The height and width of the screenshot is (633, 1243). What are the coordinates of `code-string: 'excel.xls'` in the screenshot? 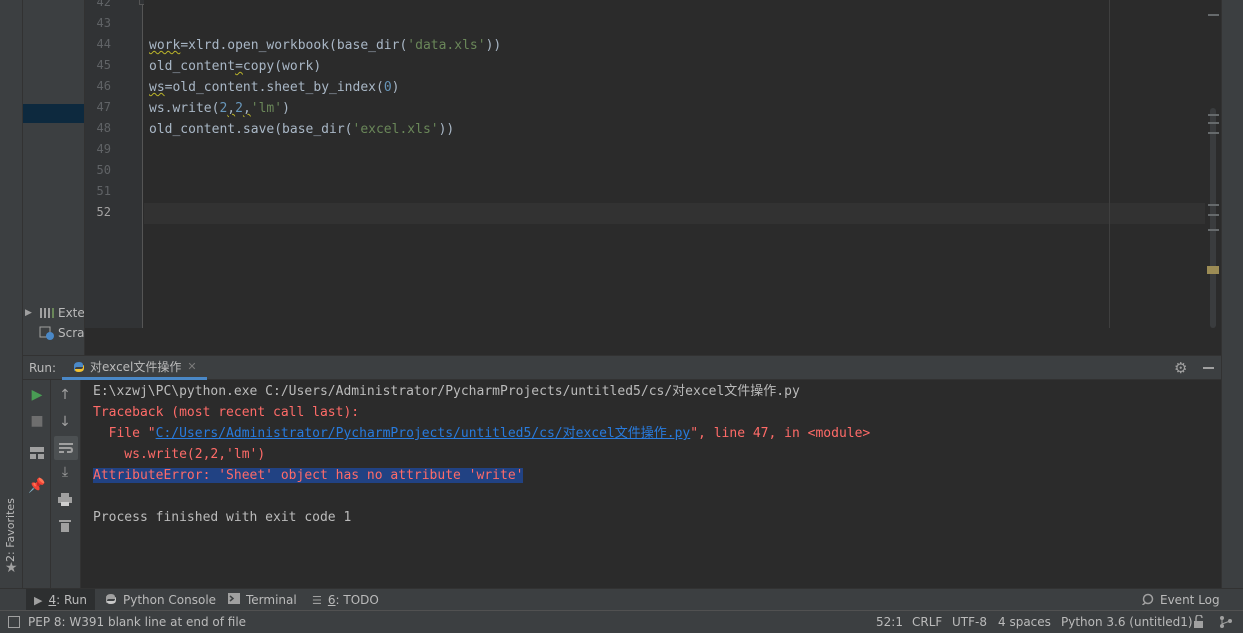 It's located at (395, 129).